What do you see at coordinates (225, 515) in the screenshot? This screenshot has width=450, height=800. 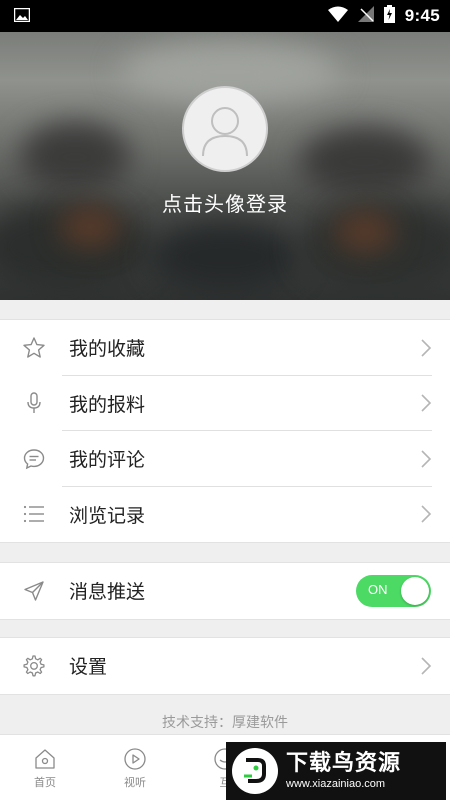 I see `menu-item-history: 浏览记录` at bounding box center [225, 515].